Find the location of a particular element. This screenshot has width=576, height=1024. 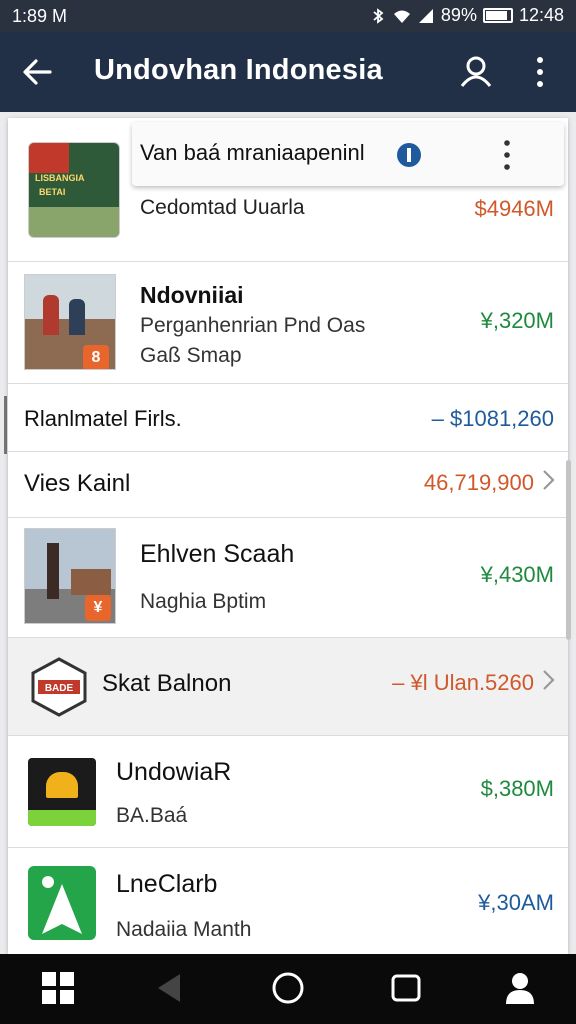

app-bar: Undovhan Indonesia is located at coordinates (288, 72).